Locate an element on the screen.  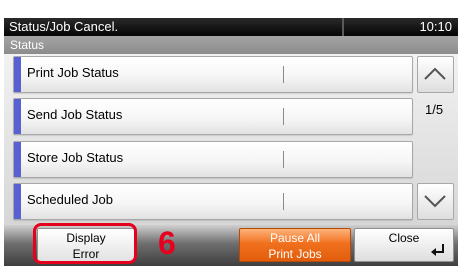
enter-return-icon is located at coordinates (437, 250).